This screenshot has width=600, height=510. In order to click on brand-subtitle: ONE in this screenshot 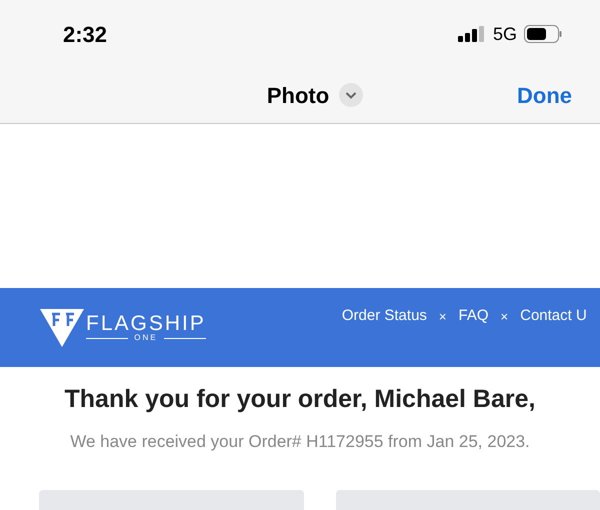, I will do `click(146, 338)`.